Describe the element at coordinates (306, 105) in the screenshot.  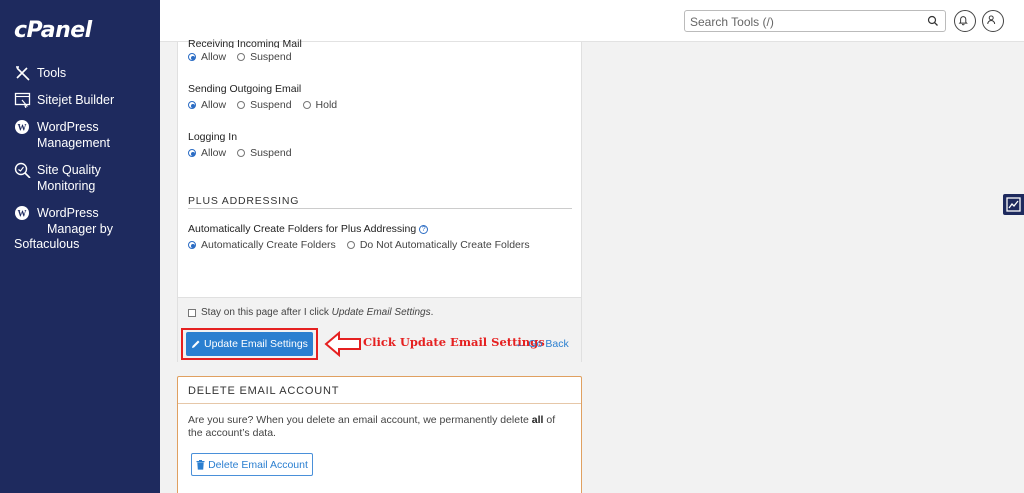
I see `sending-hold-radio` at that location.